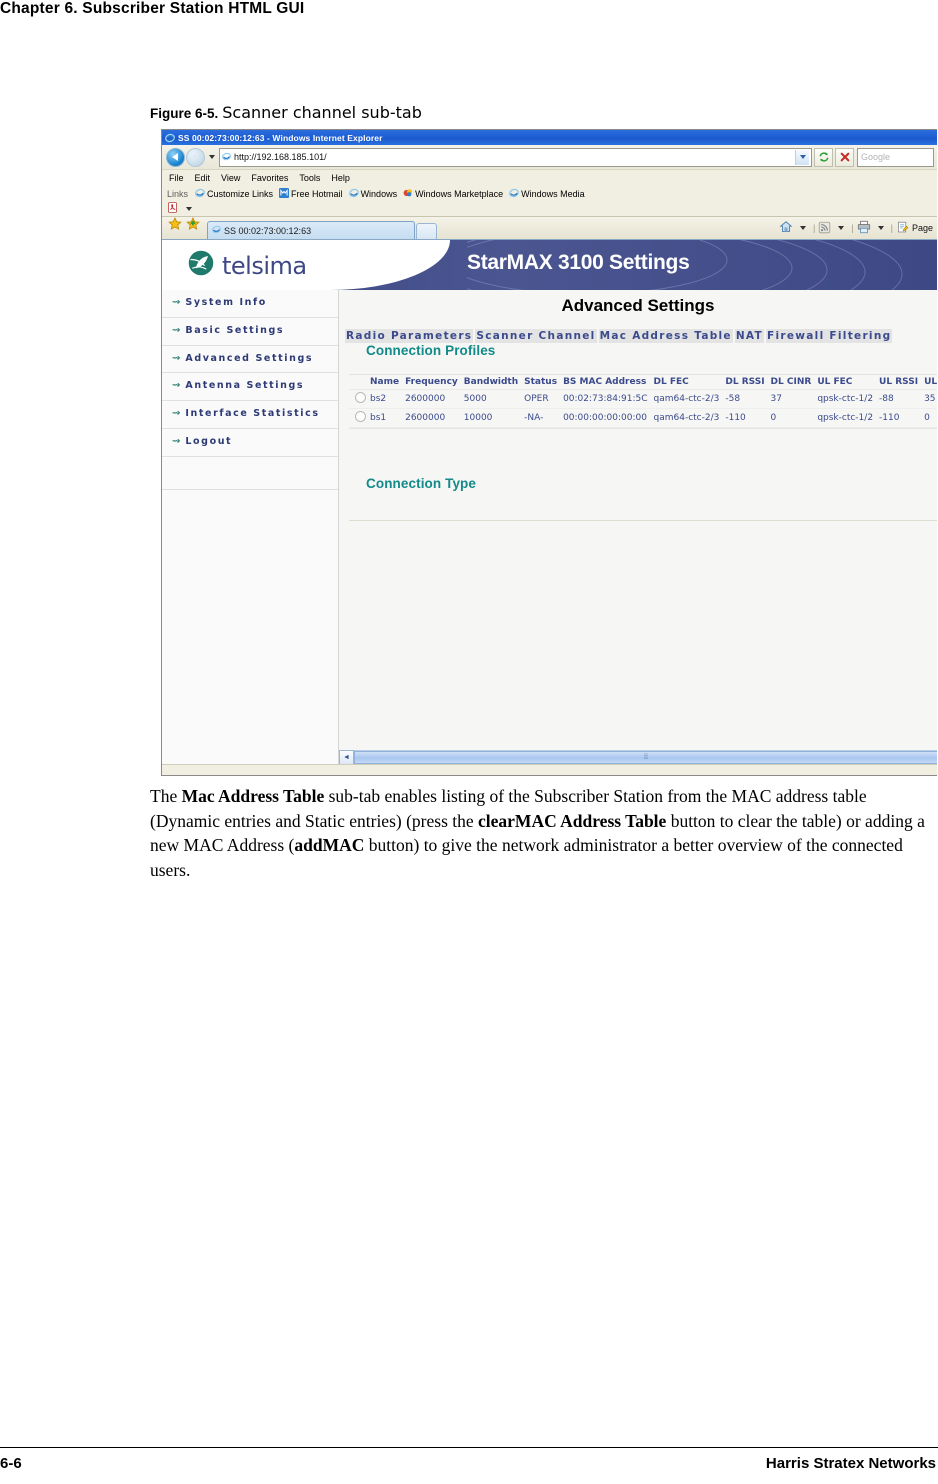 This screenshot has width=938, height=1484. What do you see at coordinates (264, 265) in the screenshot?
I see `telsima-wordmark: telsima` at bounding box center [264, 265].